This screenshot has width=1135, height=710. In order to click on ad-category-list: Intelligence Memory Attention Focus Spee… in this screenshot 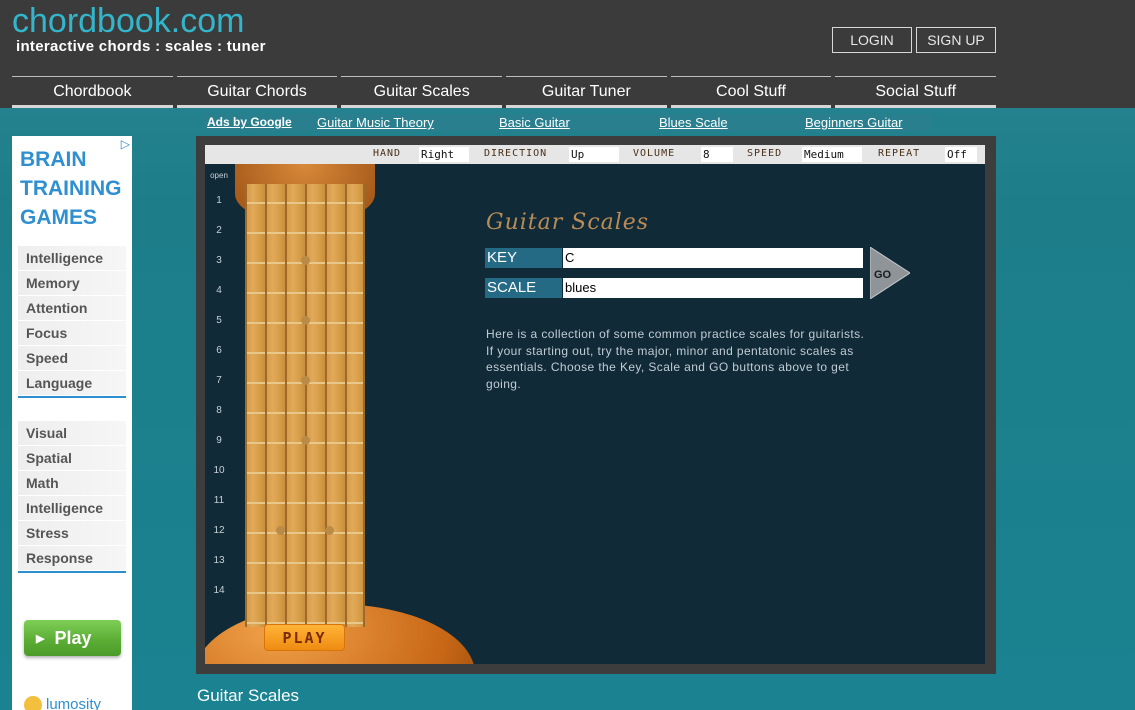, I will do `click(72, 322)`.